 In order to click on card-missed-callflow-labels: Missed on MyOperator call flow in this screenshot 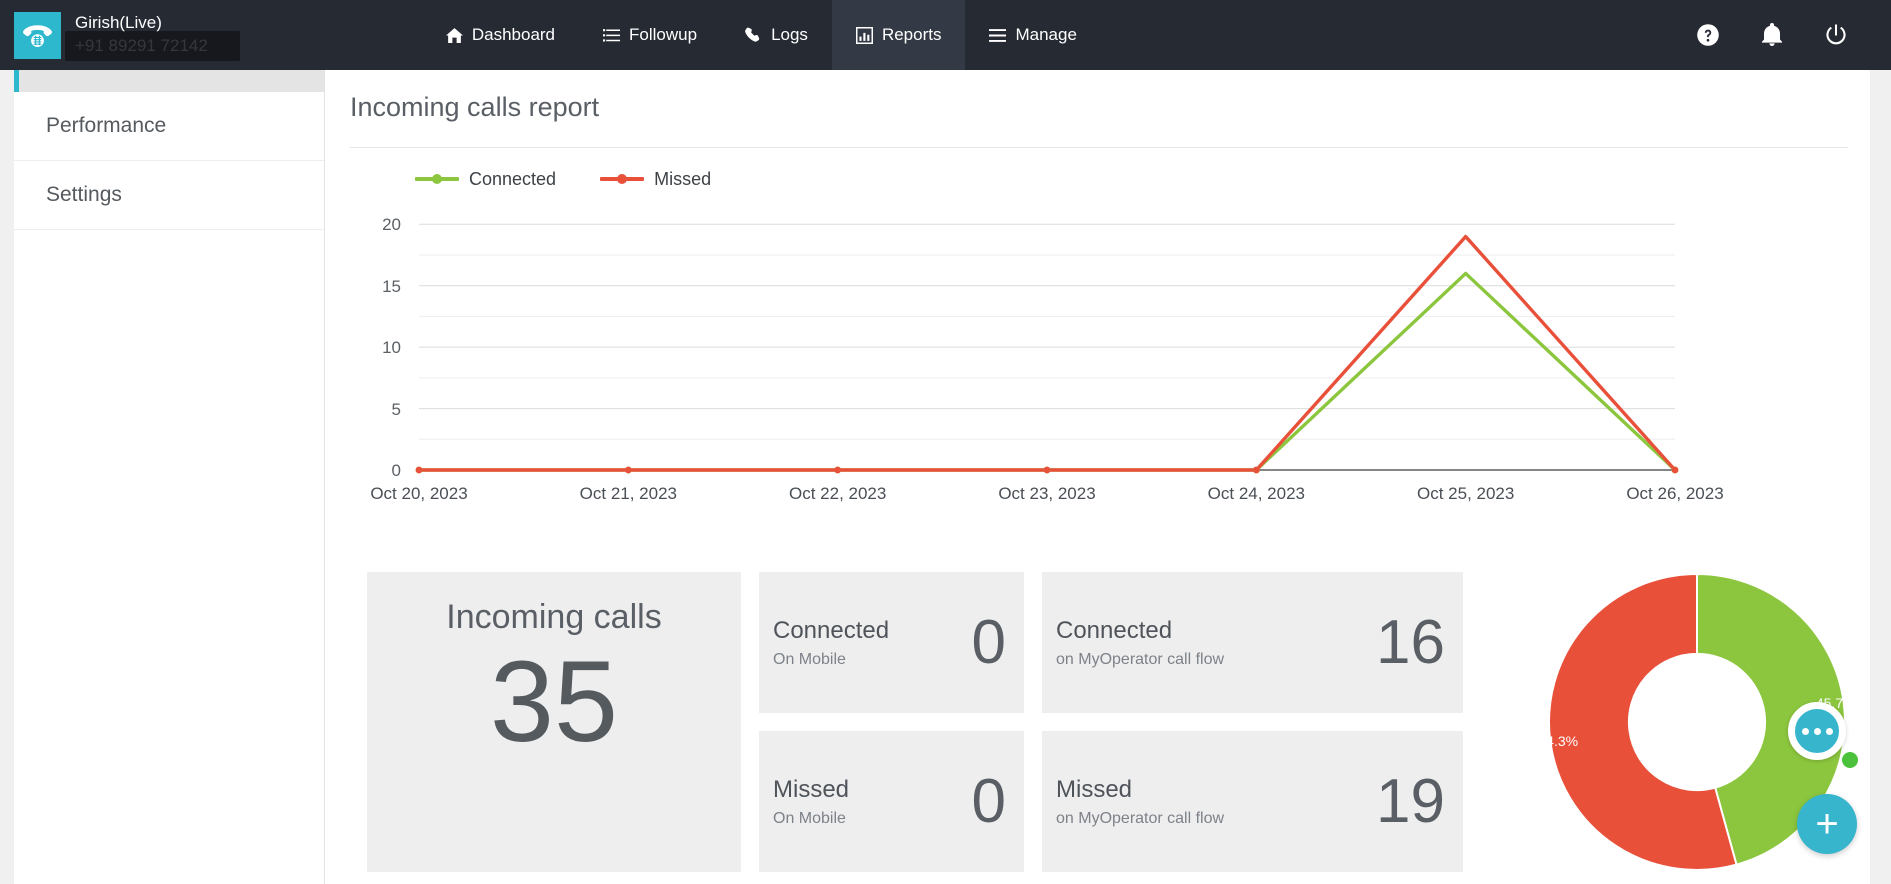, I will do `click(1140, 802)`.